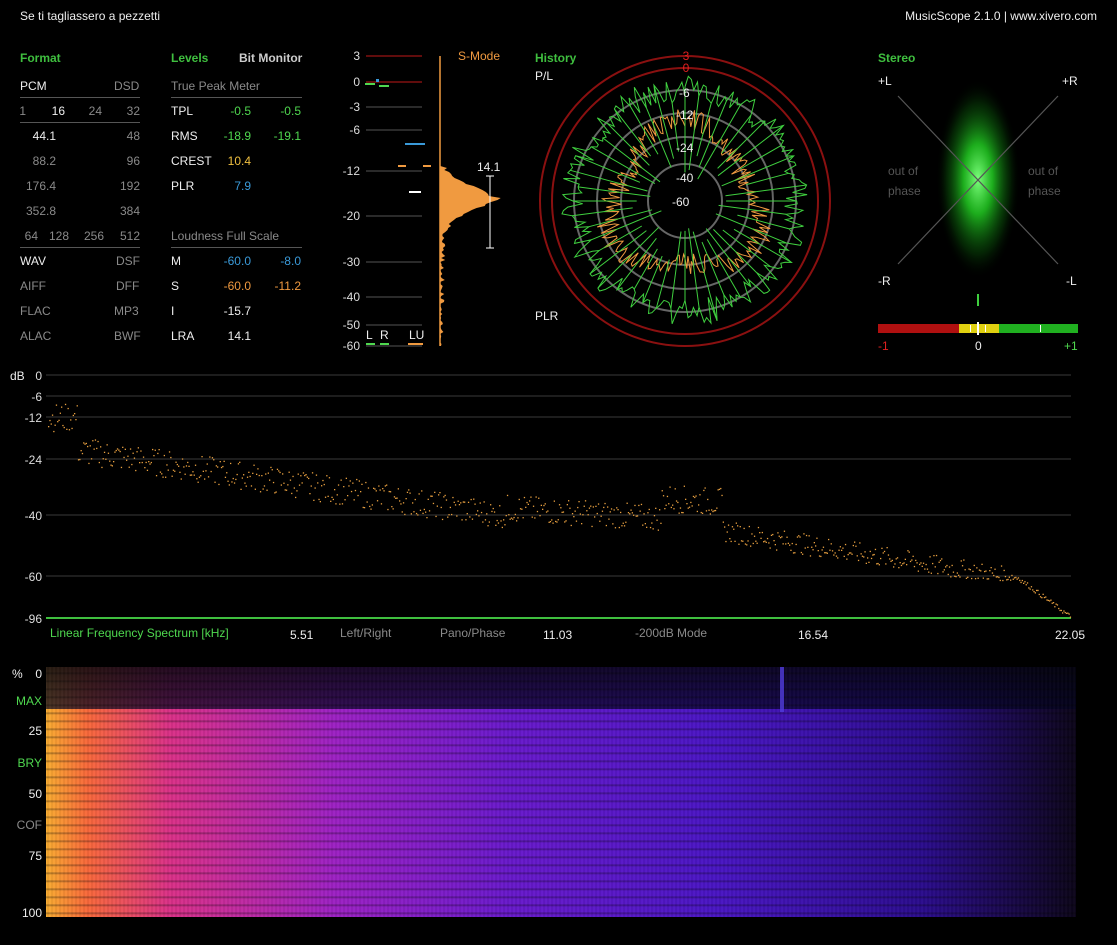  Describe the element at coordinates (44, 136) in the screenshot. I see `rate-44-1: 44.1` at that location.